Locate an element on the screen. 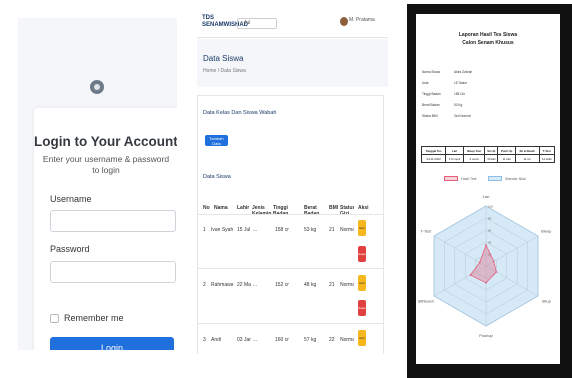 The image size is (572, 378). result-header: Sit Up is located at coordinates (491, 150).